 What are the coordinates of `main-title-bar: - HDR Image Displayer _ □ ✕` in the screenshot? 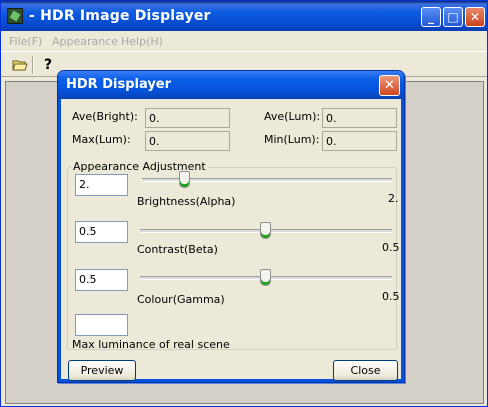 It's located at (244, 16).